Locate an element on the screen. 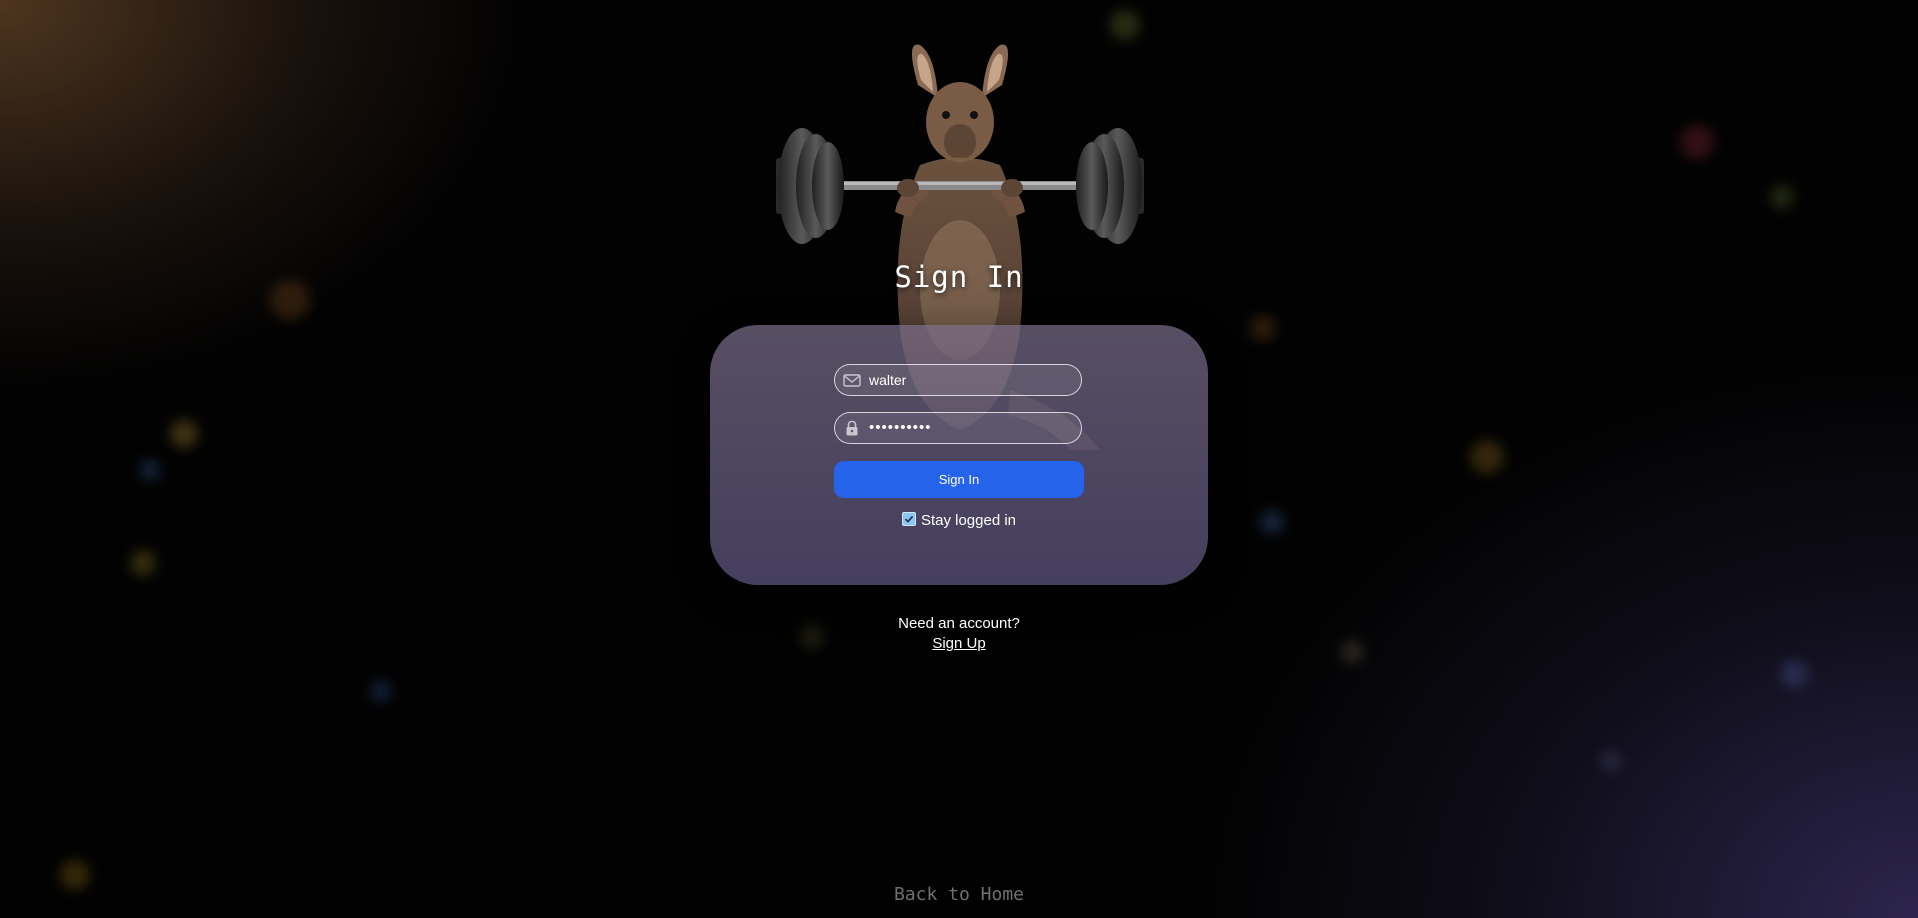  checkmark-icon is located at coordinates (909, 519).